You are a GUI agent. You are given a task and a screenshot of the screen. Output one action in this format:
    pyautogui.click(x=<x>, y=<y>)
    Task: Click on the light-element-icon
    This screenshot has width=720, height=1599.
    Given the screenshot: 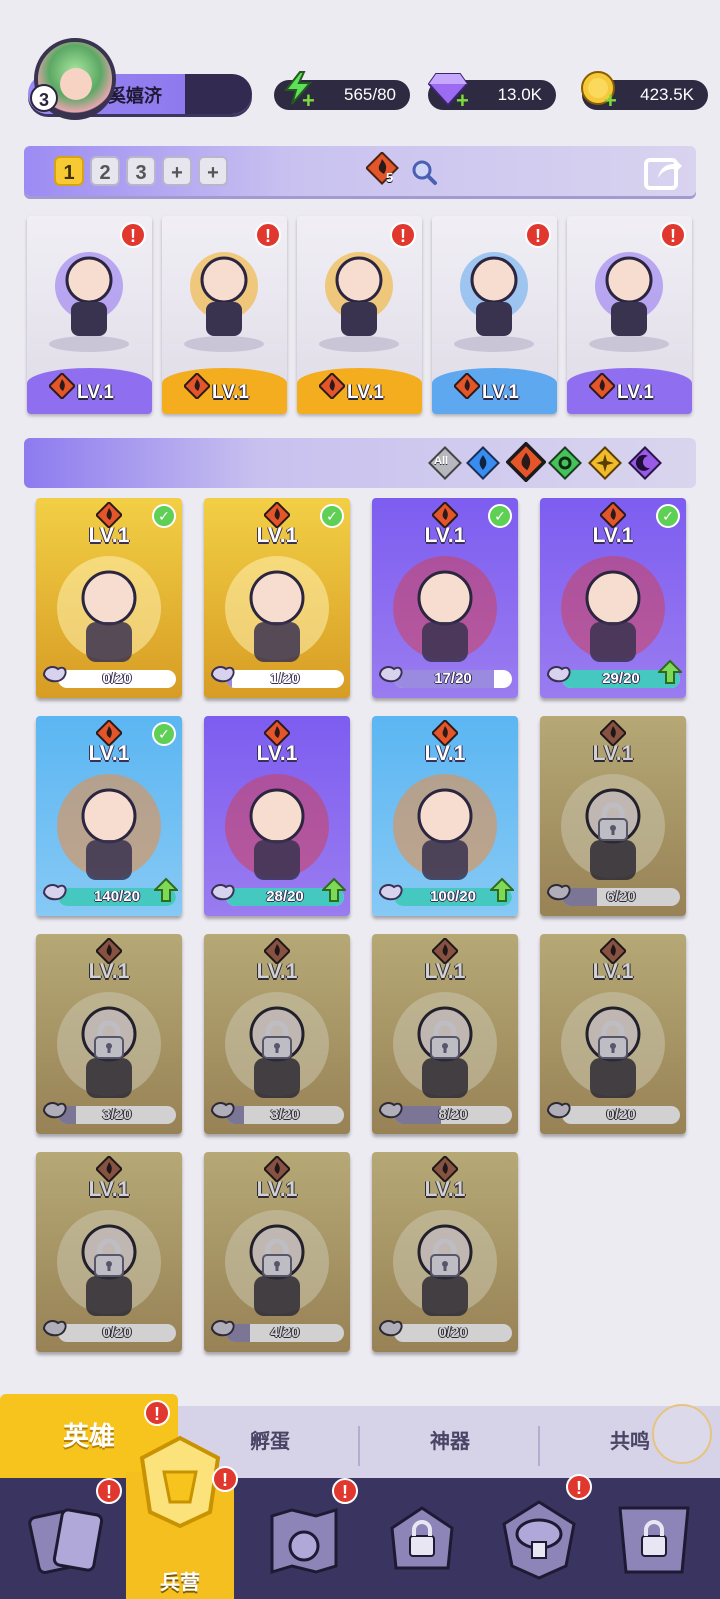 What is the action you would take?
    pyautogui.click(x=605, y=463)
    